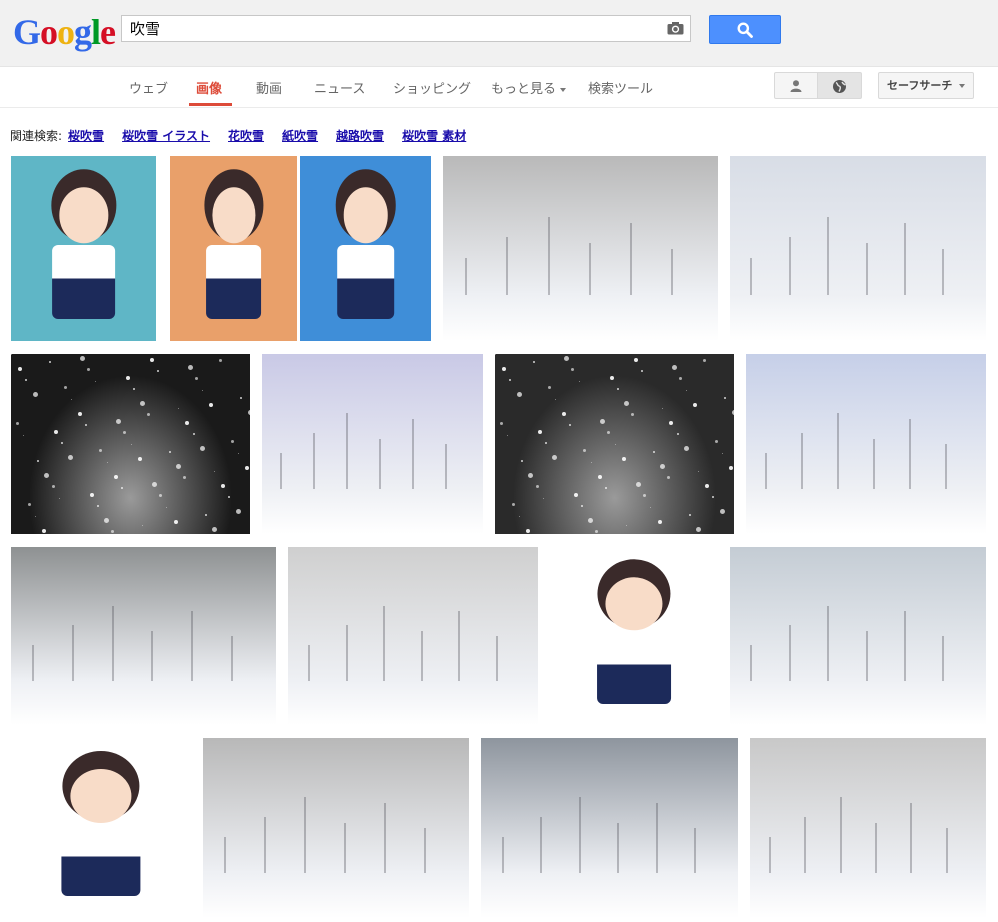 Image resolution: width=998 pixels, height=922 pixels. What do you see at coordinates (365, 248) in the screenshot?
I see `image-result-anime-fubuki-sky` at bounding box center [365, 248].